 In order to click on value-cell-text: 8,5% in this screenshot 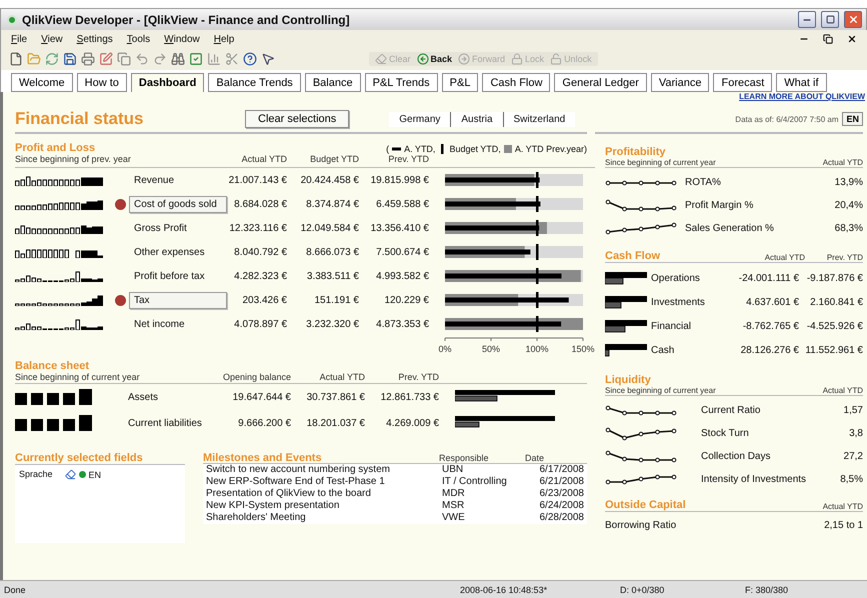, I will do `click(851, 479)`.